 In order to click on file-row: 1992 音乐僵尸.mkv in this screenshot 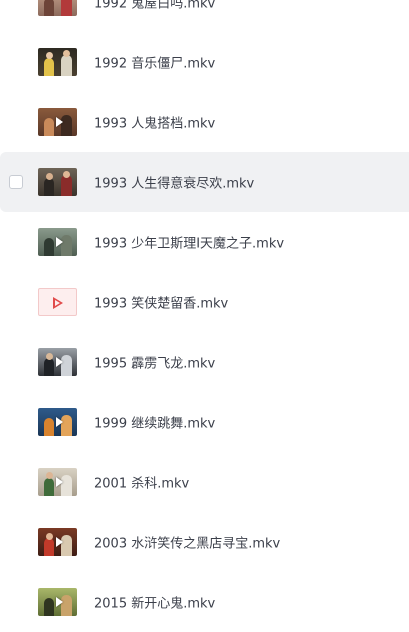, I will do `click(204, 62)`.